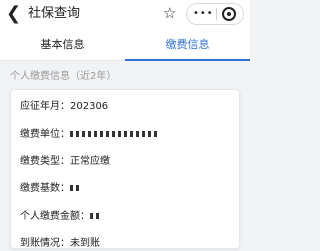 This screenshot has height=251, width=320. I want to click on type-row: 缴费类型：正常应缴, so click(65, 162).